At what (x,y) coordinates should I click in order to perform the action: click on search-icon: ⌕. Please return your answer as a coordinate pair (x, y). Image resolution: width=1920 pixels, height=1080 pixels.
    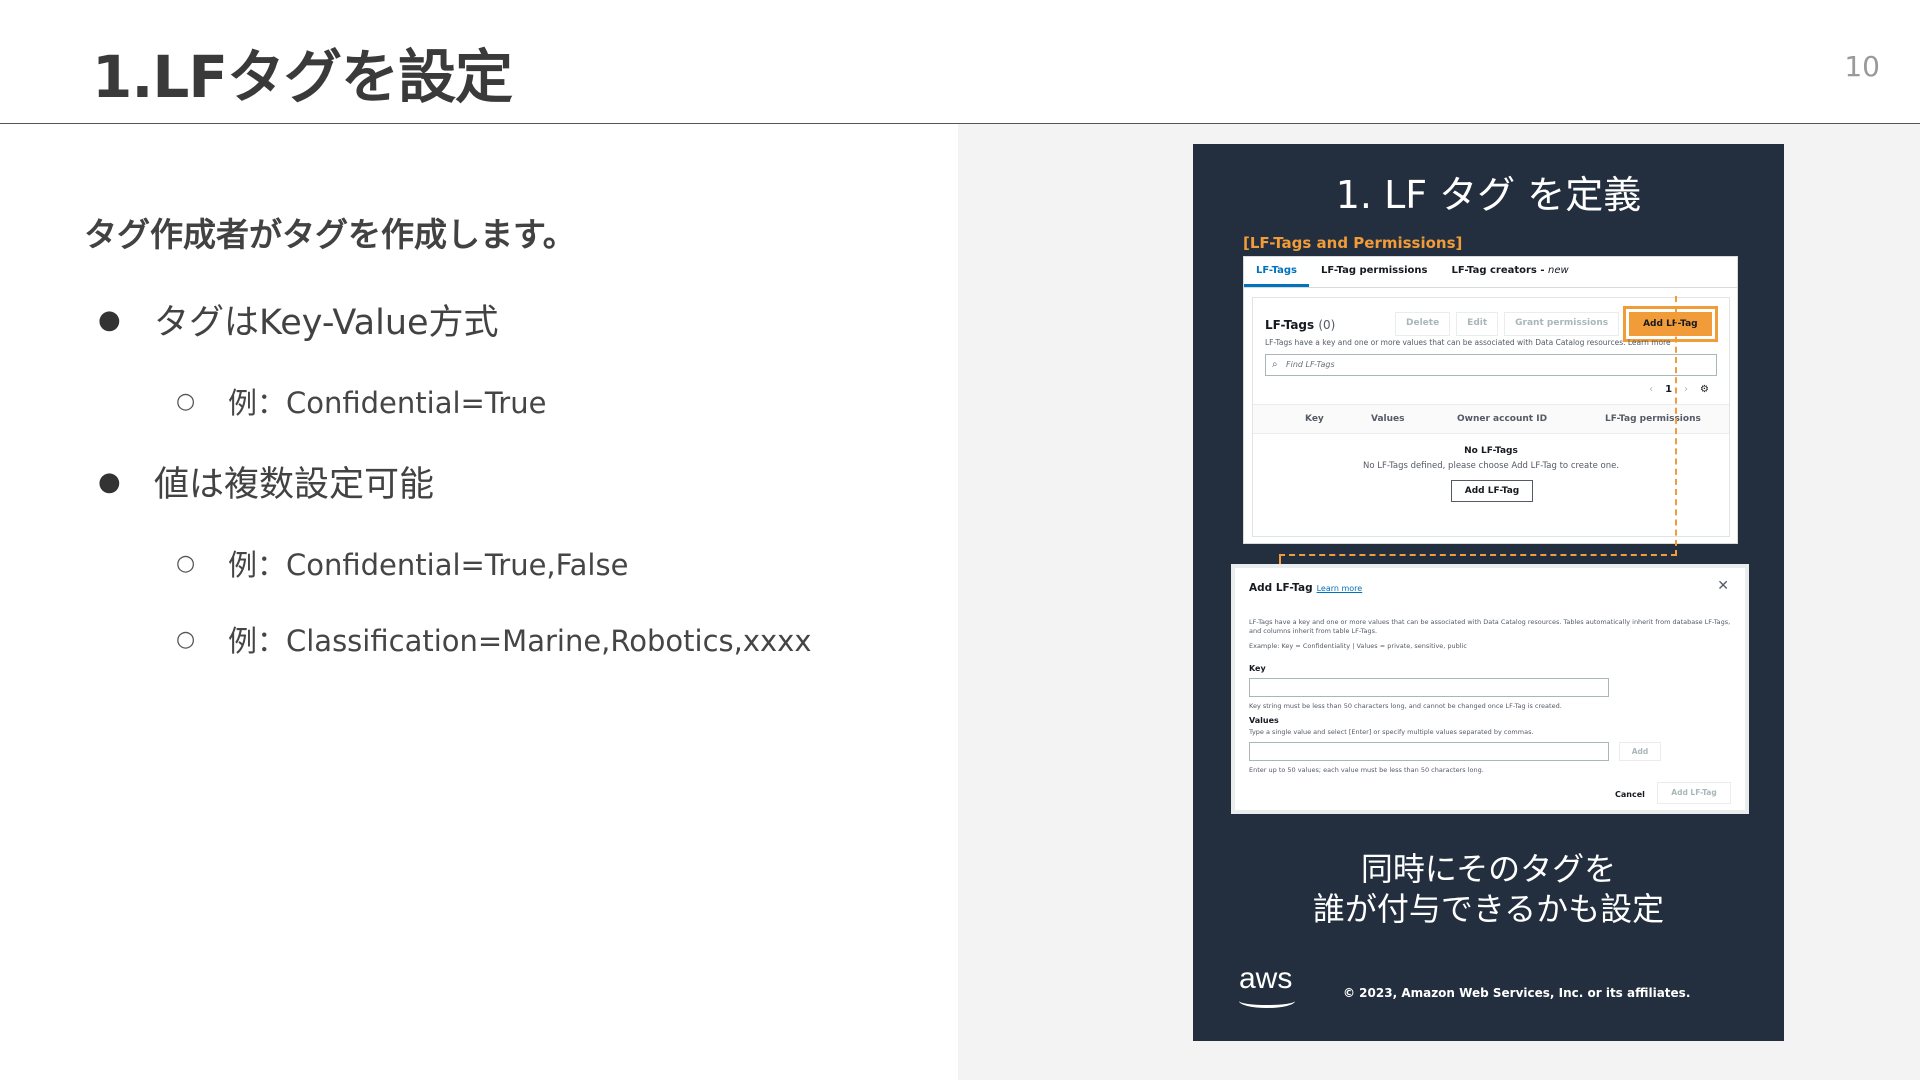
    Looking at the image, I should click on (1275, 364).